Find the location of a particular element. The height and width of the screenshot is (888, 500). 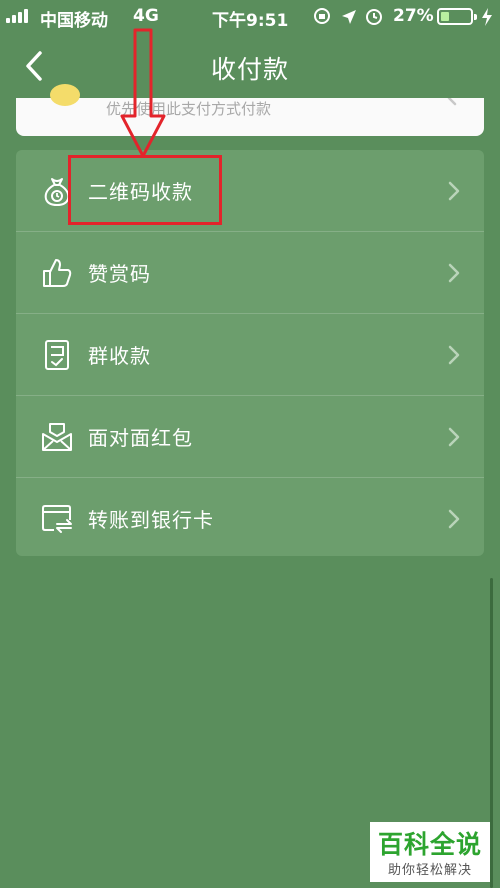

menu-item-group-collect: 群收款 is located at coordinates (250, 355).